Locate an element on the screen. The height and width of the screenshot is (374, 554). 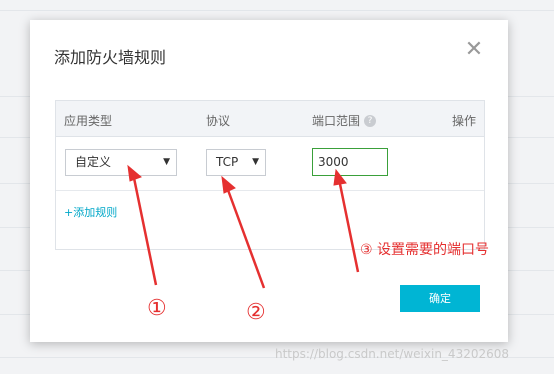
add-rule-link: +添加规则 is located at coordinates (90, 212).